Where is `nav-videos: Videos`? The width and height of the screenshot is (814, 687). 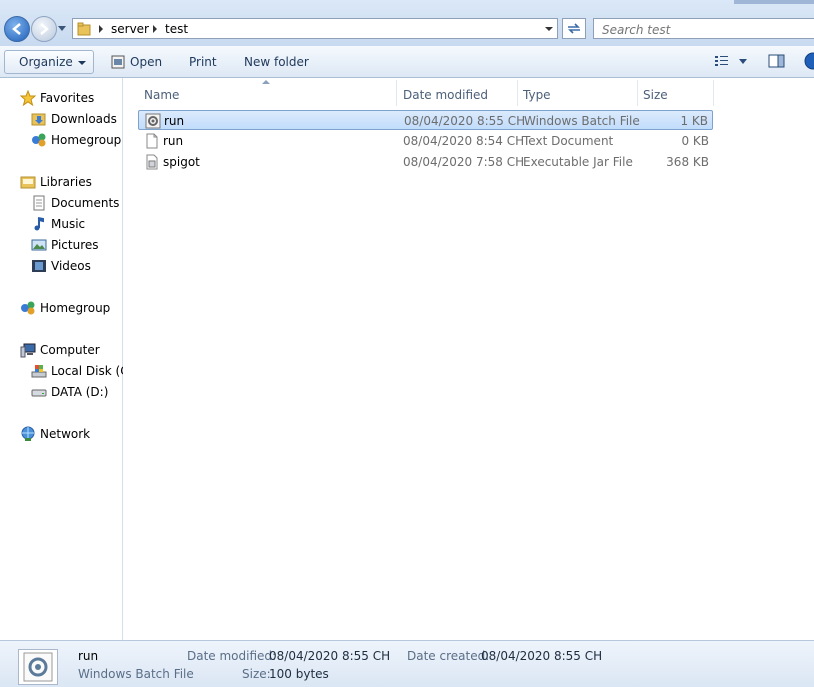 nav-videos: Videos is located at coordinates (77, 266).